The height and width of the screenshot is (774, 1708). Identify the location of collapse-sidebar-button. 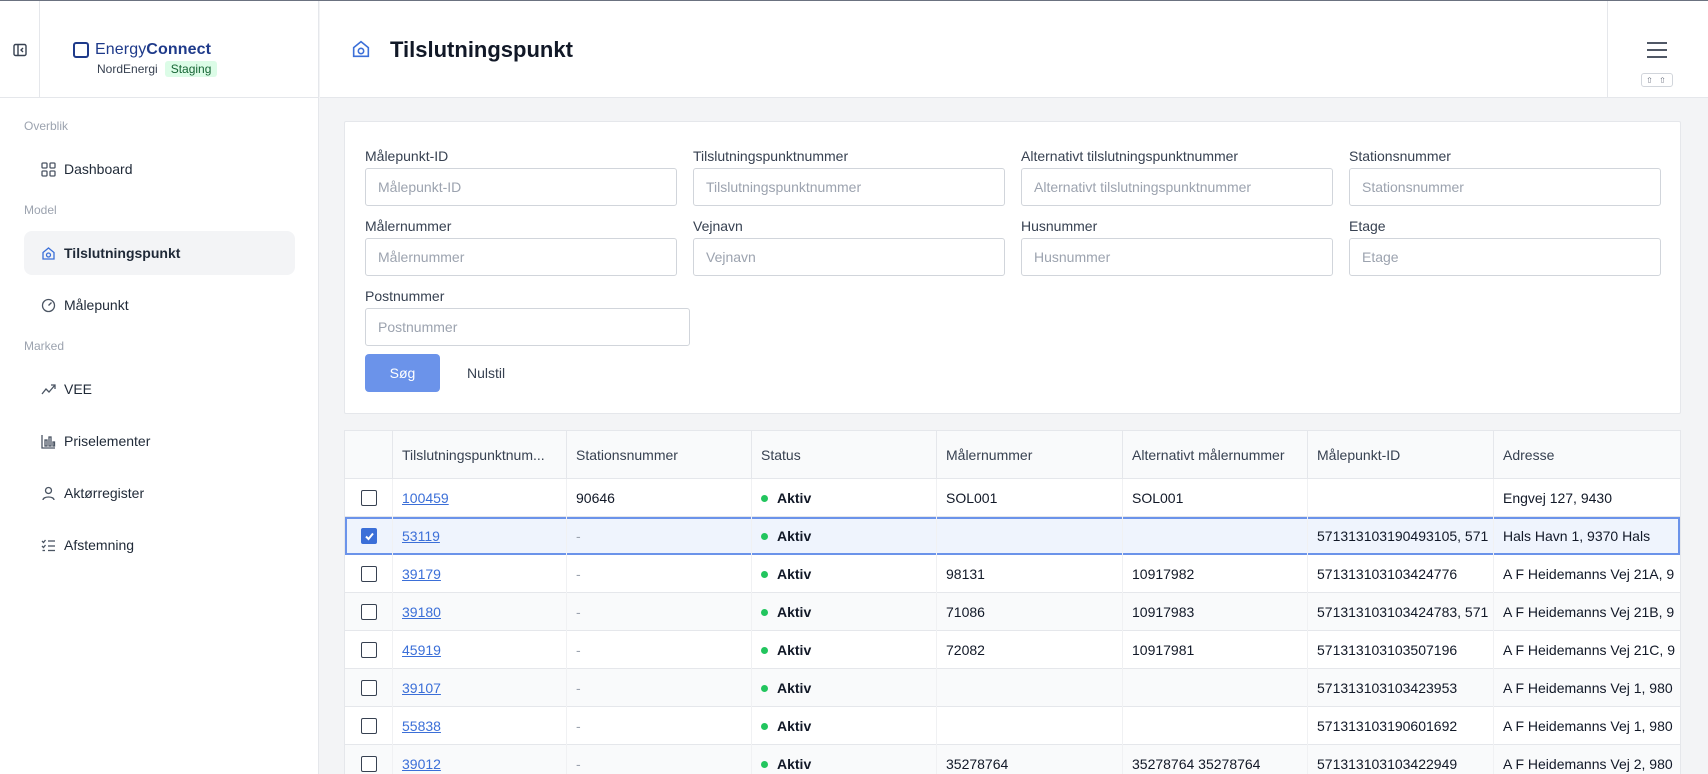
(20, 49).